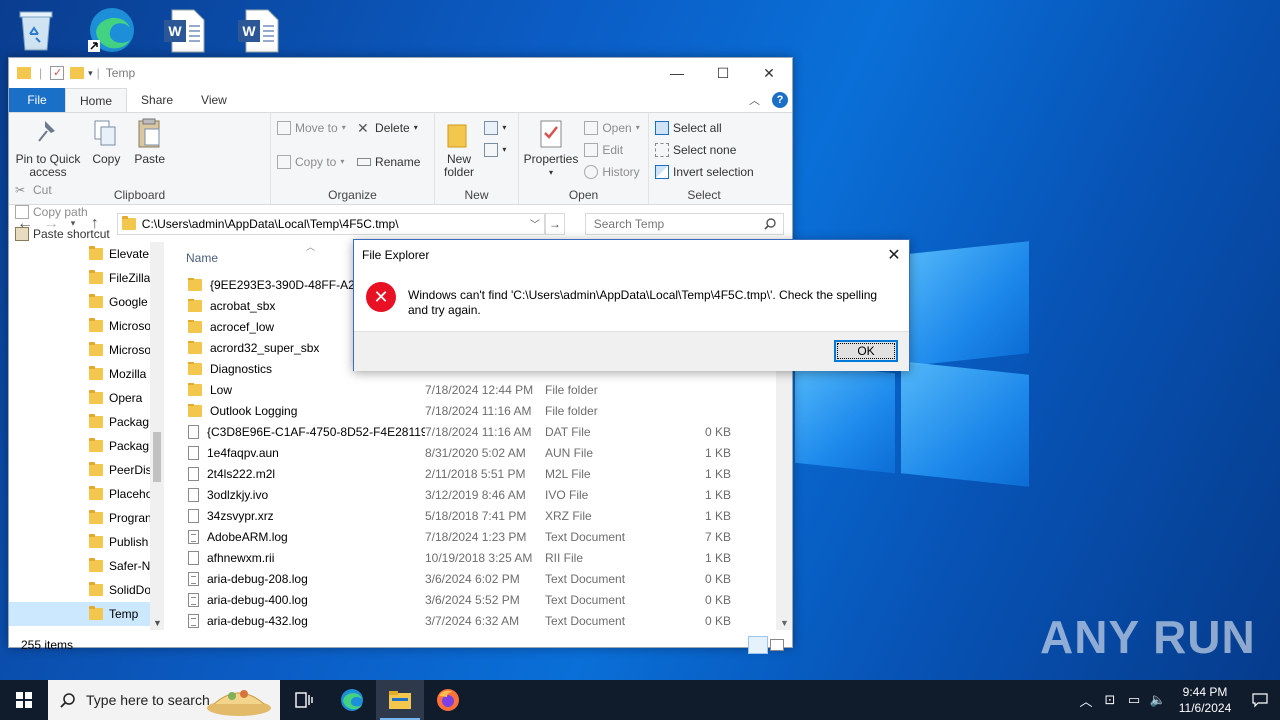 This screenshot has width=1280, height=720. I want to click on file-row: Low 7/18/2024 12:44 PM File folder, so click(478, 389).